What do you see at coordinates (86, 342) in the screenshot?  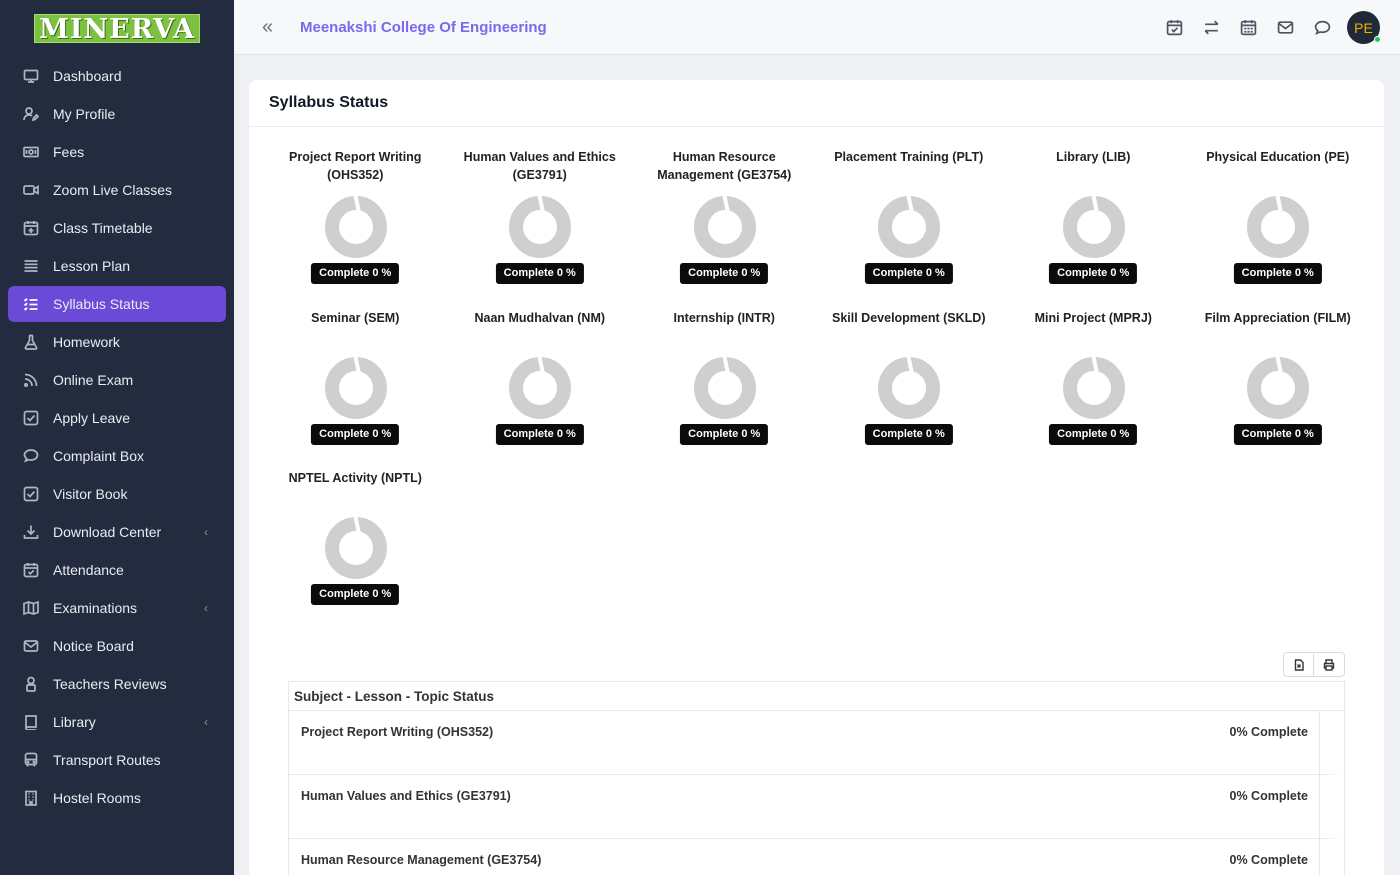 I see `sidebar-item-label: Homework` at bounding box center [86, 342].